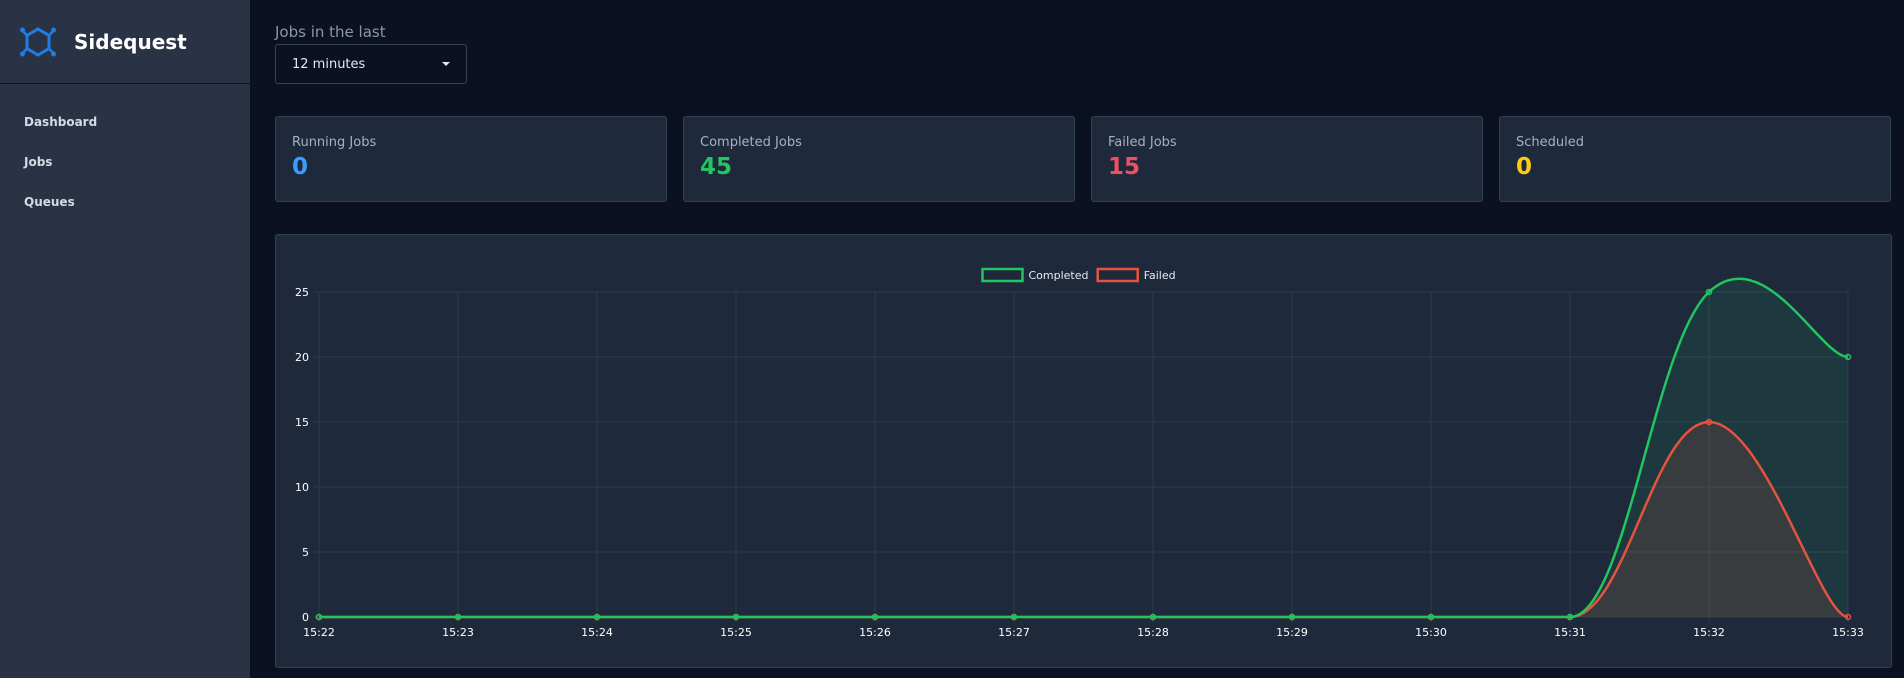 The height and width of the screenshot is (678, 1904). What do you see at coordinates (38, 41) in the screenshot?
I see `hexagon-logo-icon` at bounding box center [38, 41].